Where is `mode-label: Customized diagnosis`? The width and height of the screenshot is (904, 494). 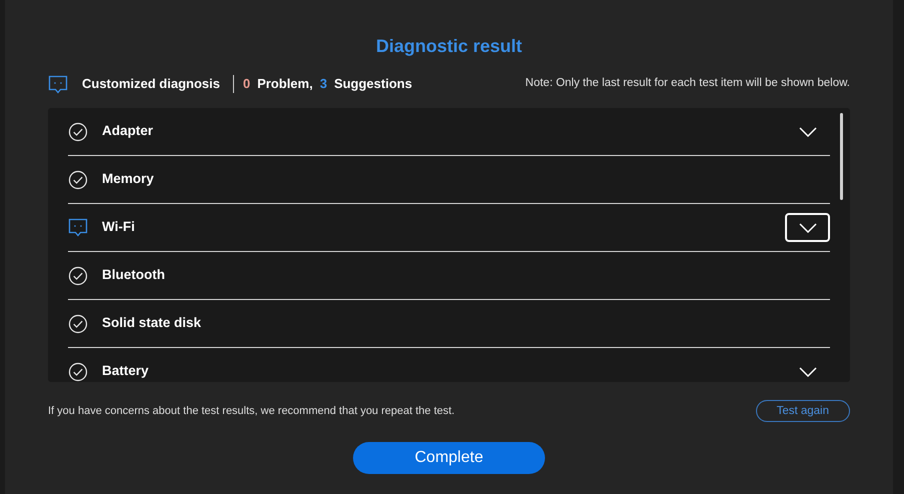 mode-label: Customized diagnosis is located at coordinates (151, 84).